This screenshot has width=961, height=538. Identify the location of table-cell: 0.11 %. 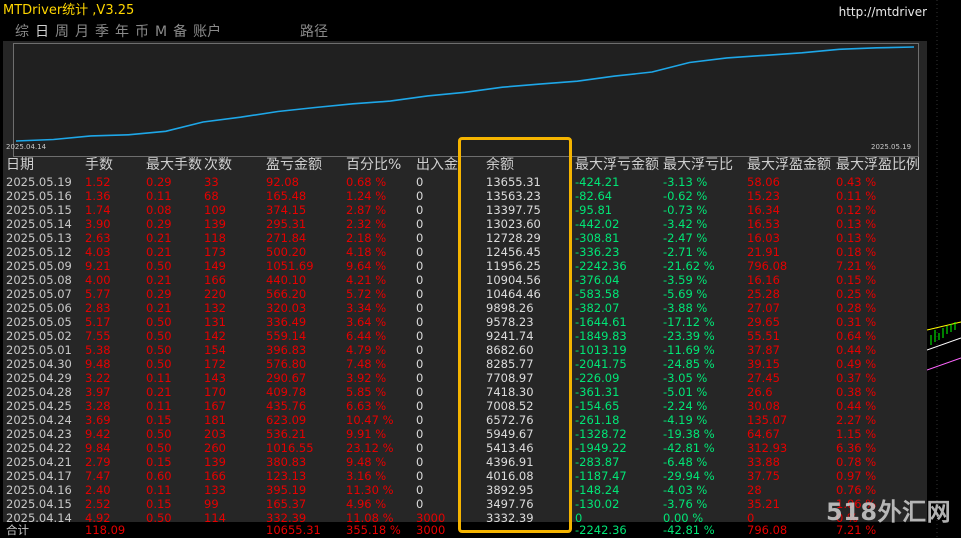
(856, 196).